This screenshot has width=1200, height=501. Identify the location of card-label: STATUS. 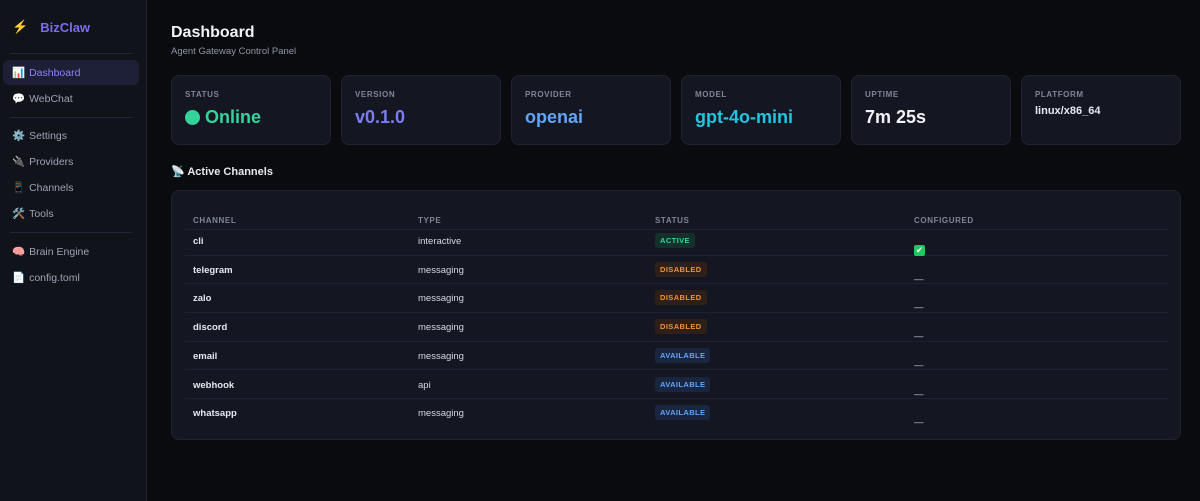
(202, 94).